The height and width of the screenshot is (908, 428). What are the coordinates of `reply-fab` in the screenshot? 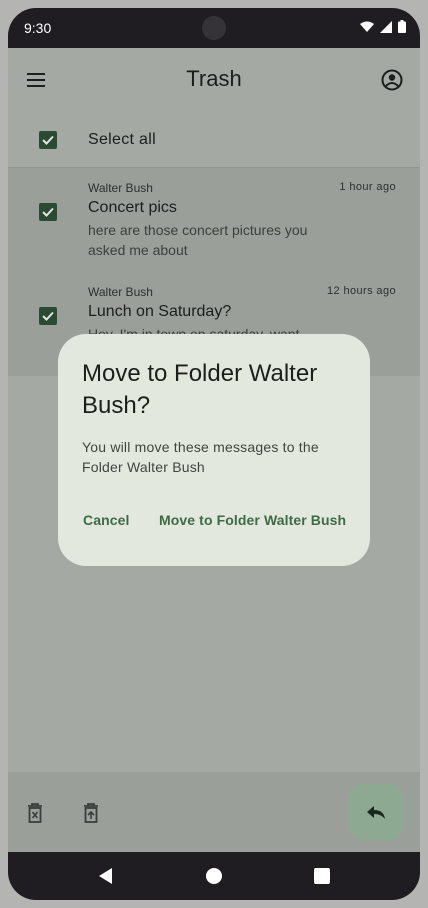 It's located at (376, 812).